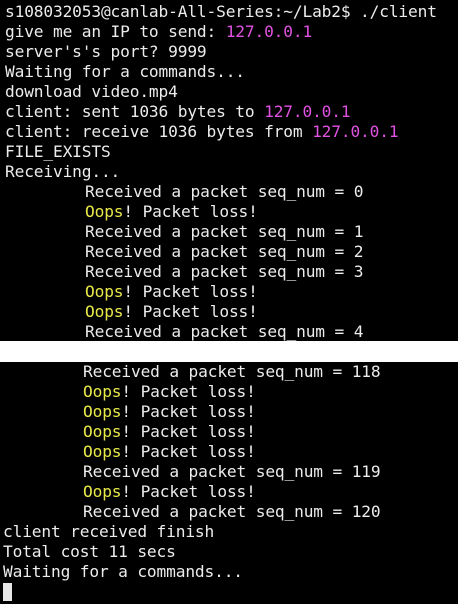 This screenshot has height=604, width=458. I want to click on packet-received-line: Received a packet seq_num = 4, so click(229, 331).